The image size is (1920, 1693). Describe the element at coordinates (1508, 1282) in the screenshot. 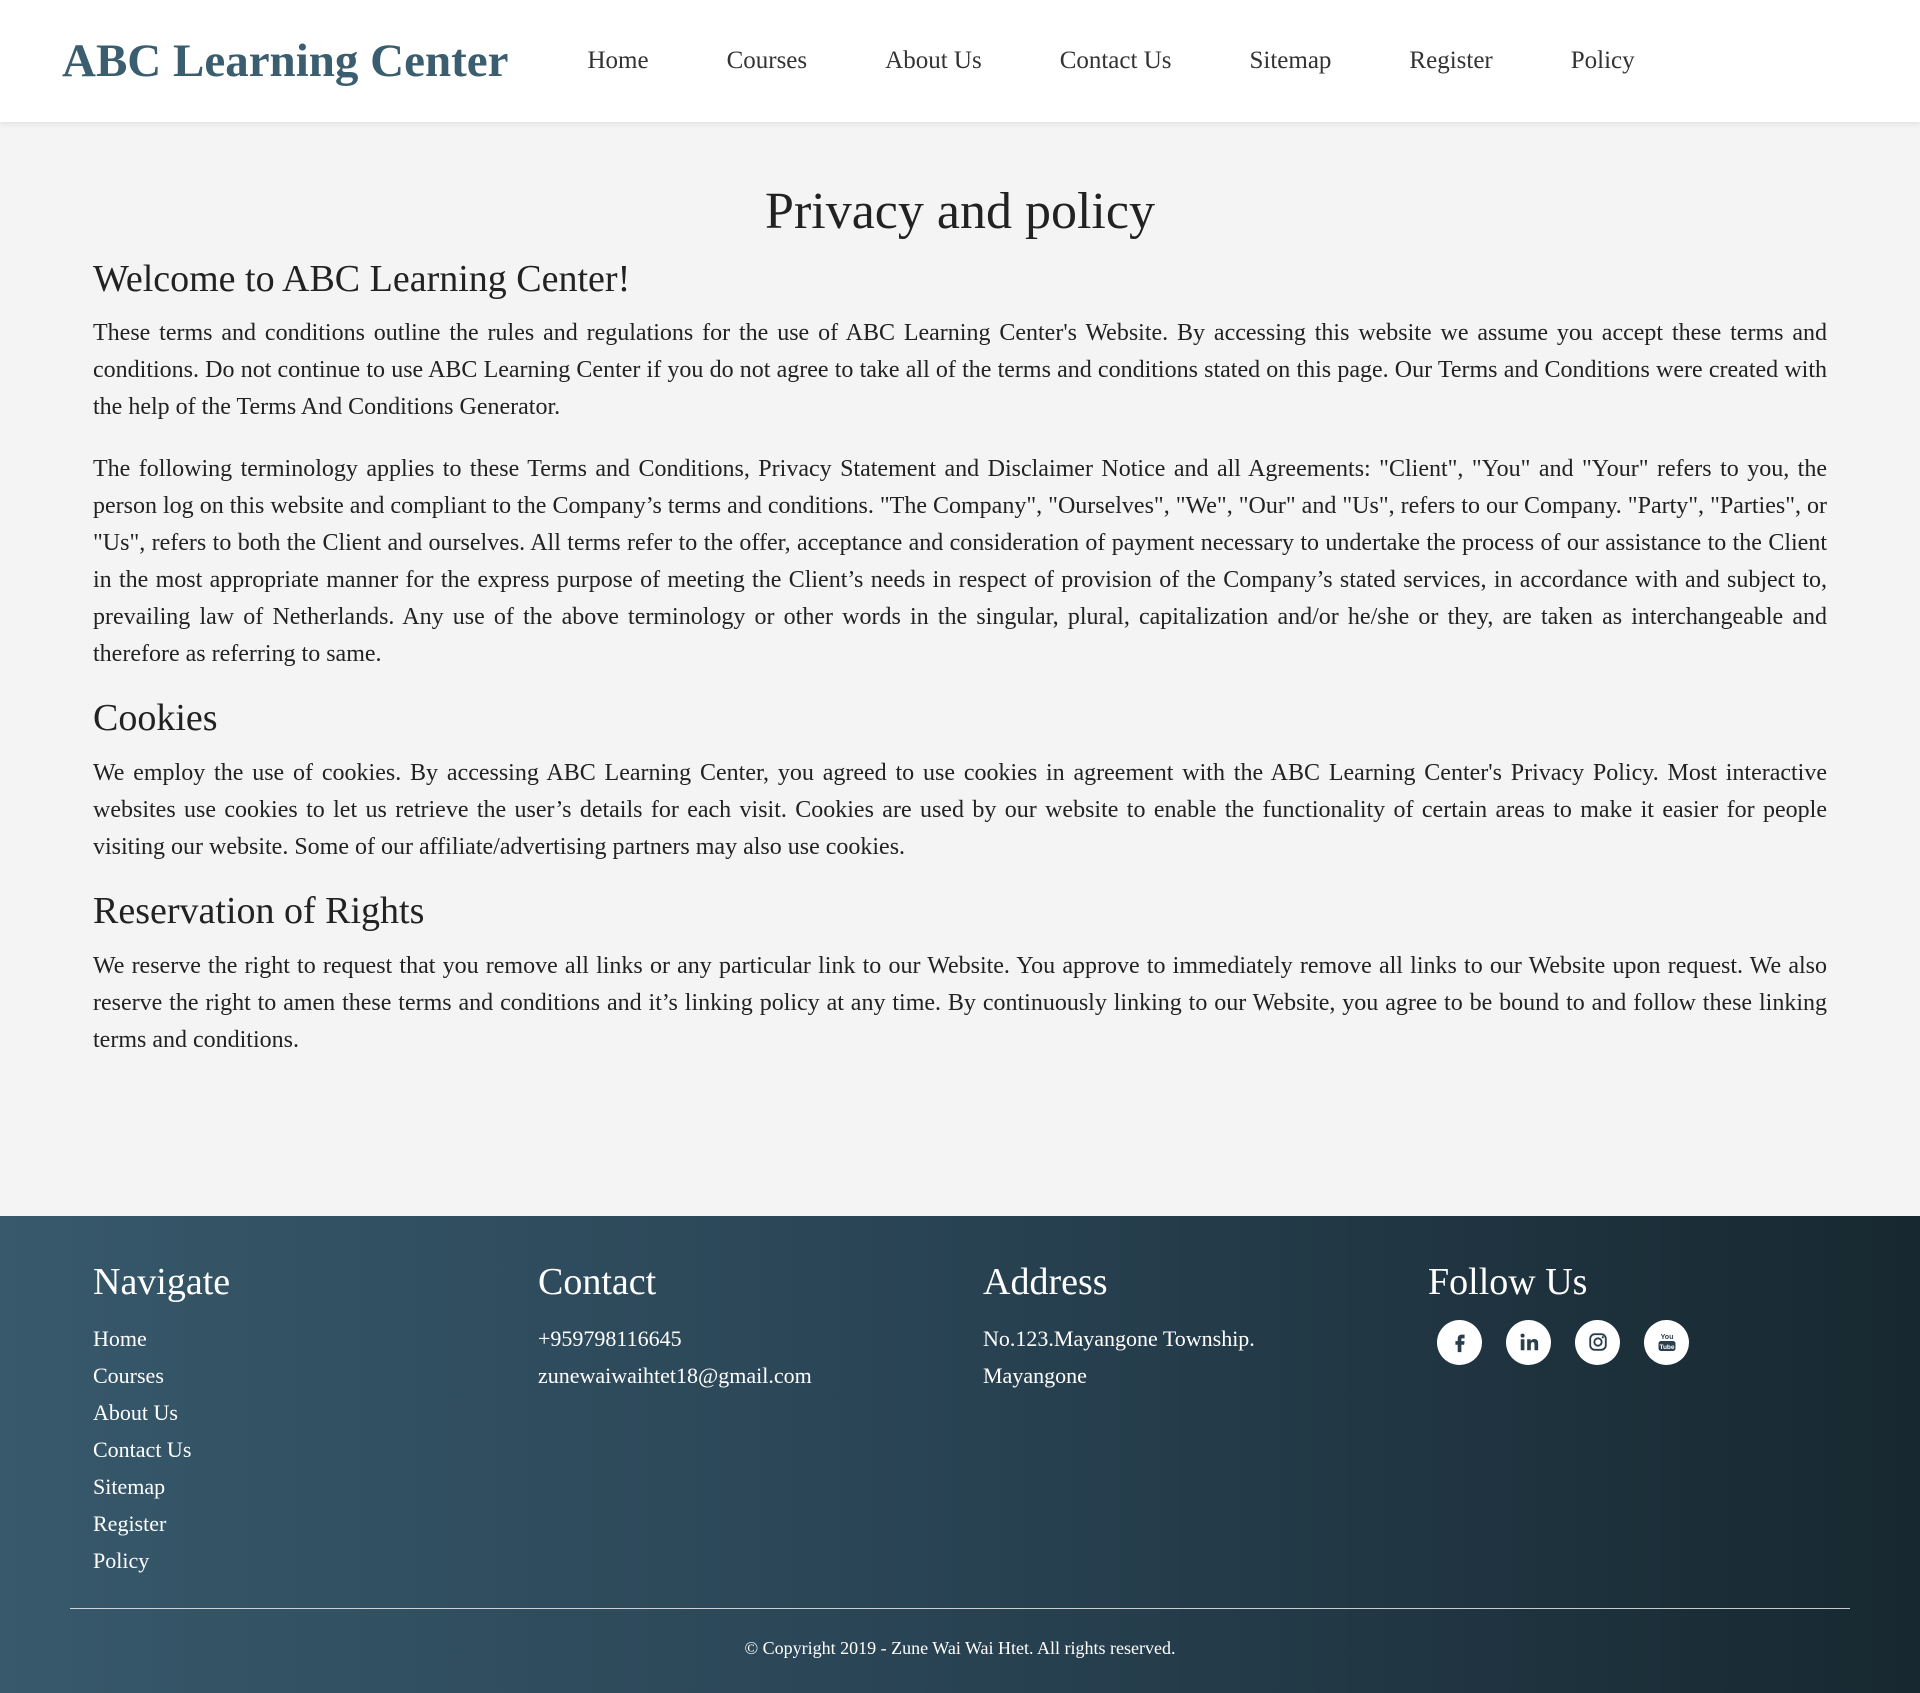

I see `follow-heading: Follow Us` at that location.